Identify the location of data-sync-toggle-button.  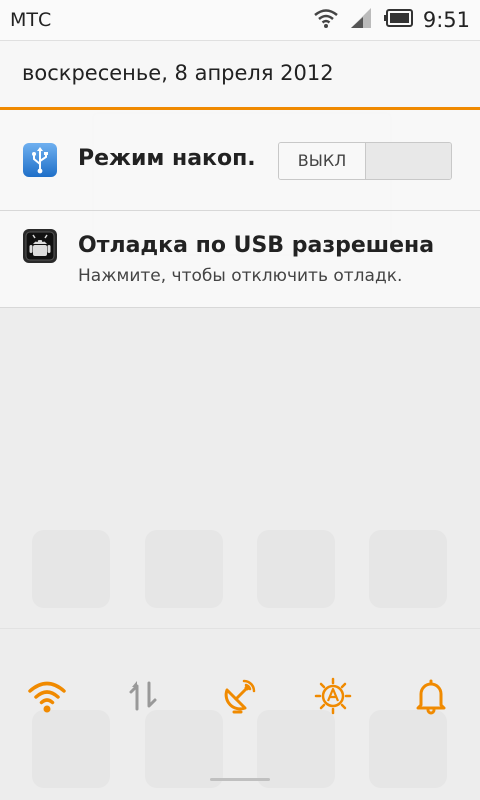
(143, 698).